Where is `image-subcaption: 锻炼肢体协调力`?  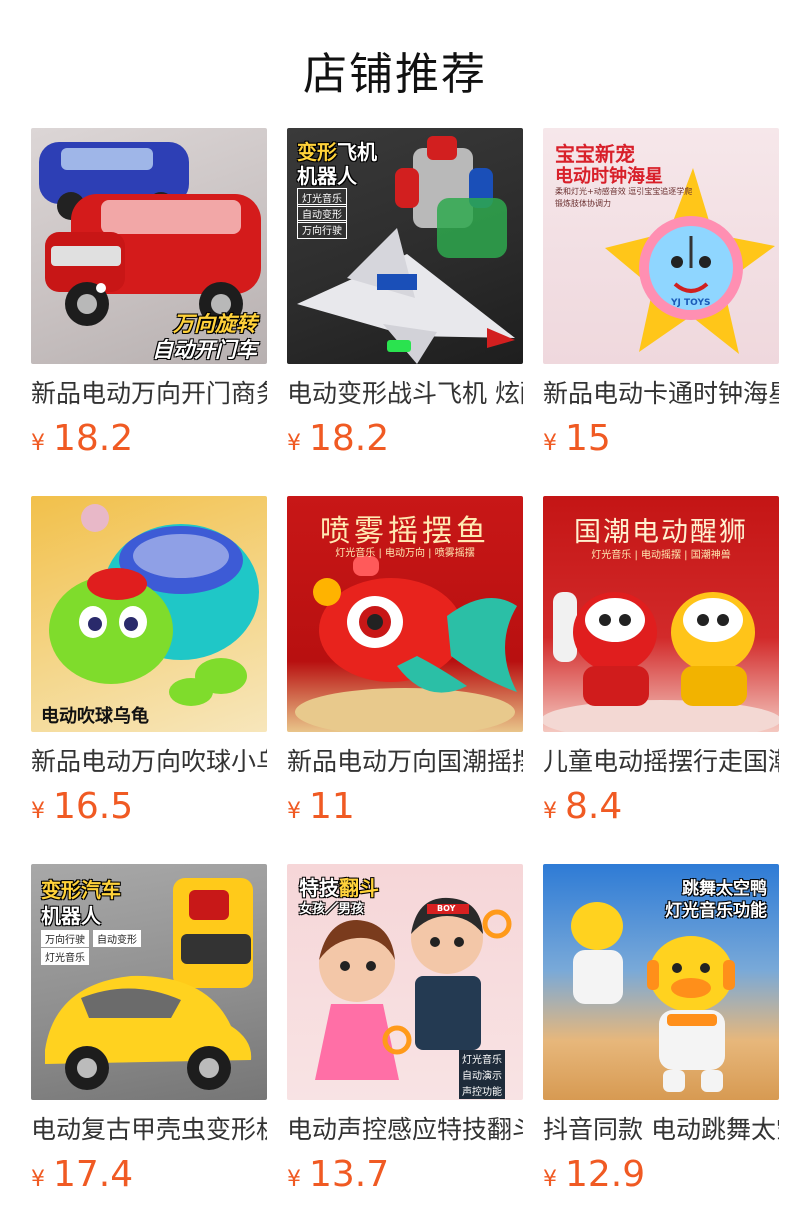 image-subcaption: 锻炼肢体协调力 is located at coordinates (583, 203).